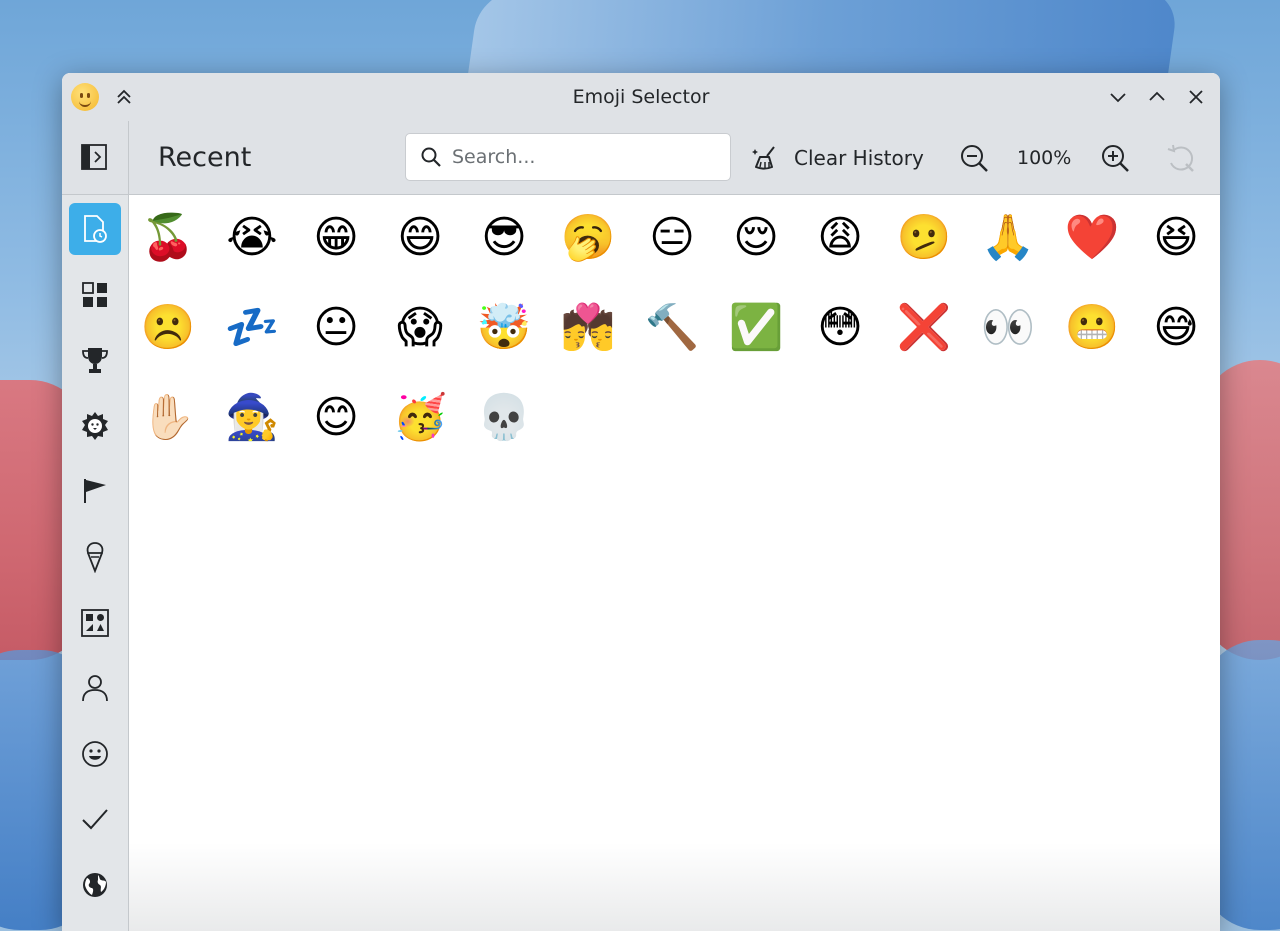  What do you see at coordinates (1008, 238) in the screenshot?
I see `emoji-button: 🙏` at bounding box center [1008, 238].